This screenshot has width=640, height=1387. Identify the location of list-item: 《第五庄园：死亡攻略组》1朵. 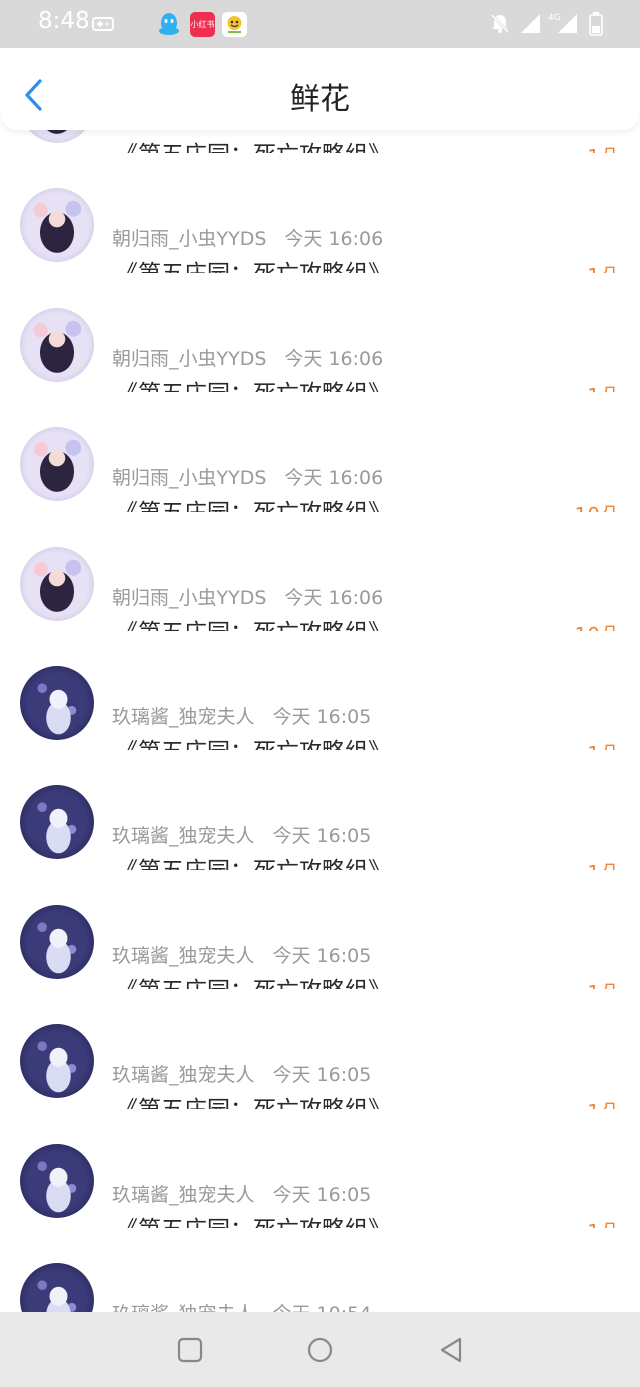
(320, 149).